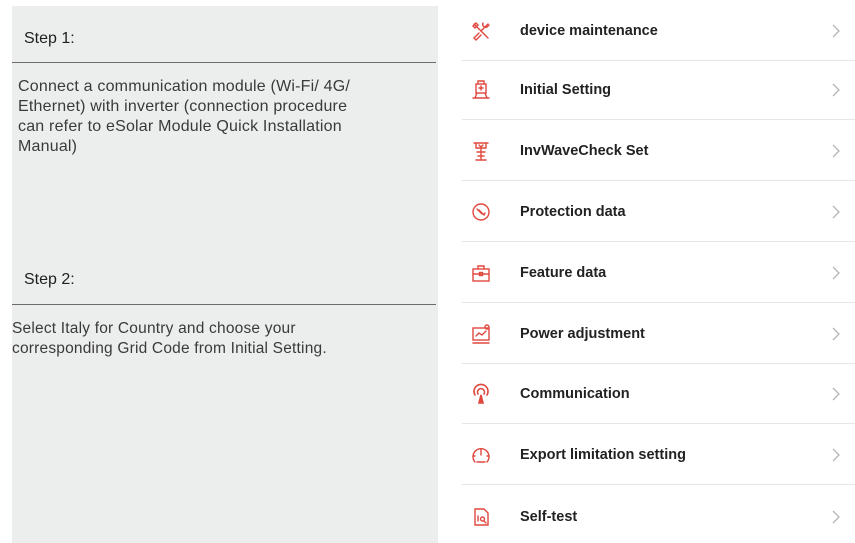 Image resolution: width=855 pixels, height=543 pixels. Describe the element at coordinates (654, 89) in the screenshot. I see `menu-item-initial-setting: Initial Setting` at that location.